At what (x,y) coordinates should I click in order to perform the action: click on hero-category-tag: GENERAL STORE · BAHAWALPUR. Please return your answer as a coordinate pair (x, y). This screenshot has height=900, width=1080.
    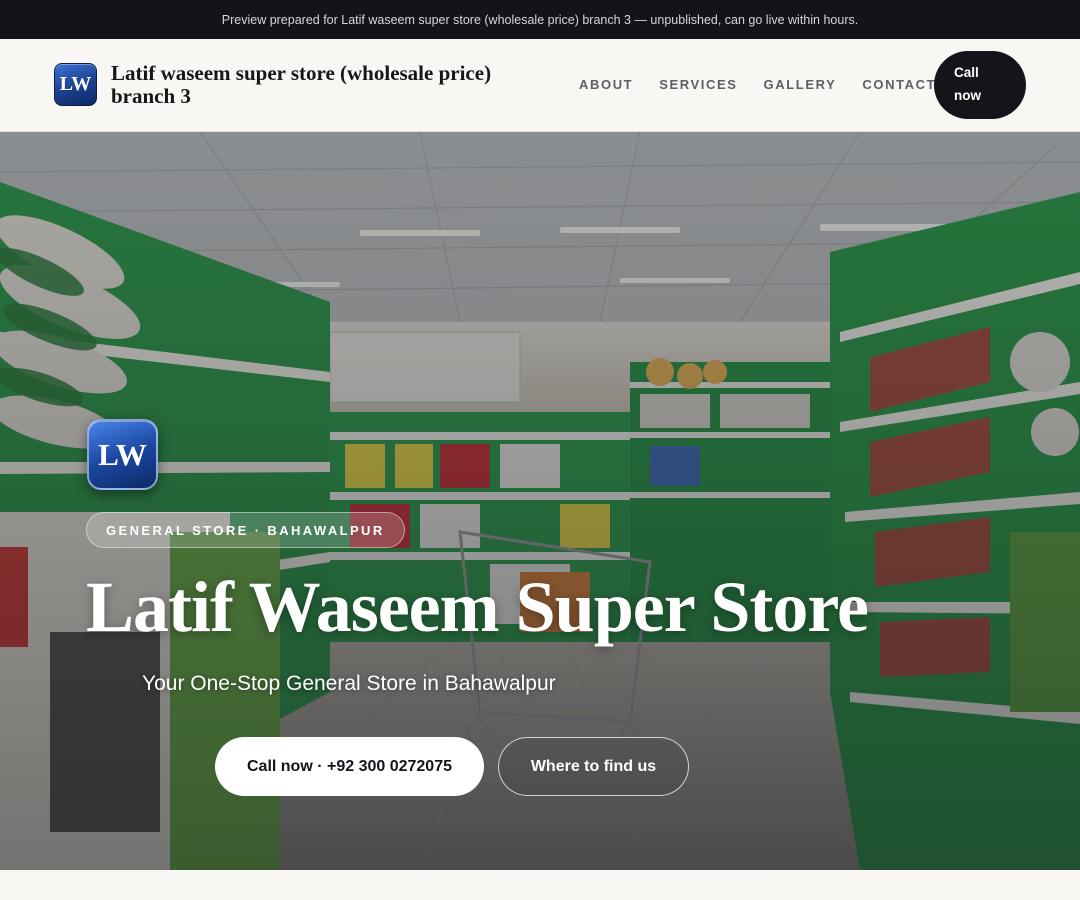
    Looking at the image, I should click on (245, 530).